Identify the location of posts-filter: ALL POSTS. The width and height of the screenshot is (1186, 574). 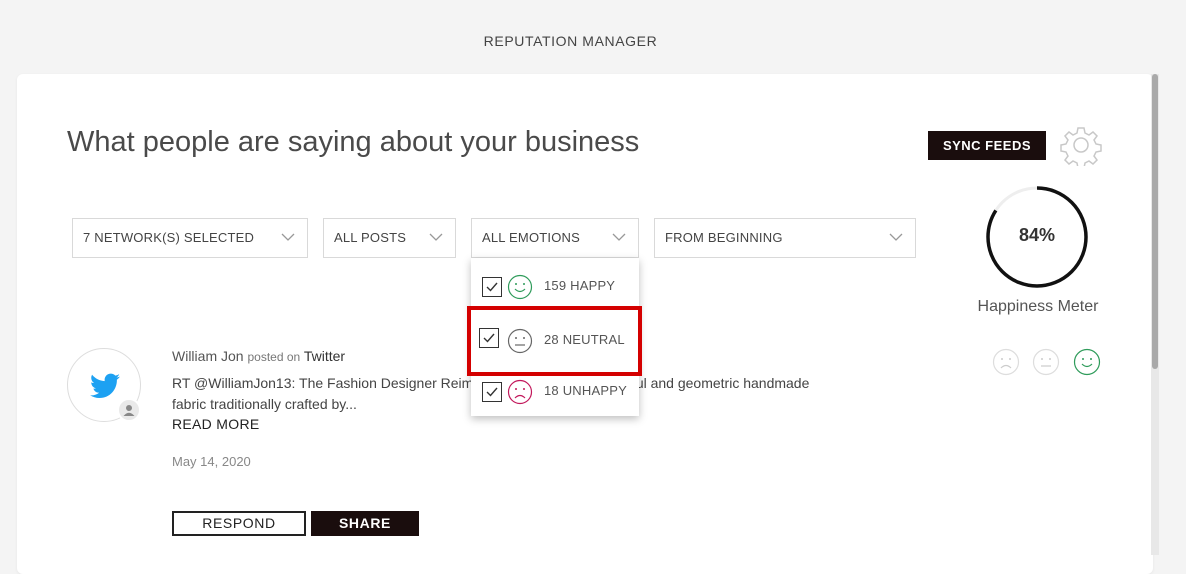
(389, 238).